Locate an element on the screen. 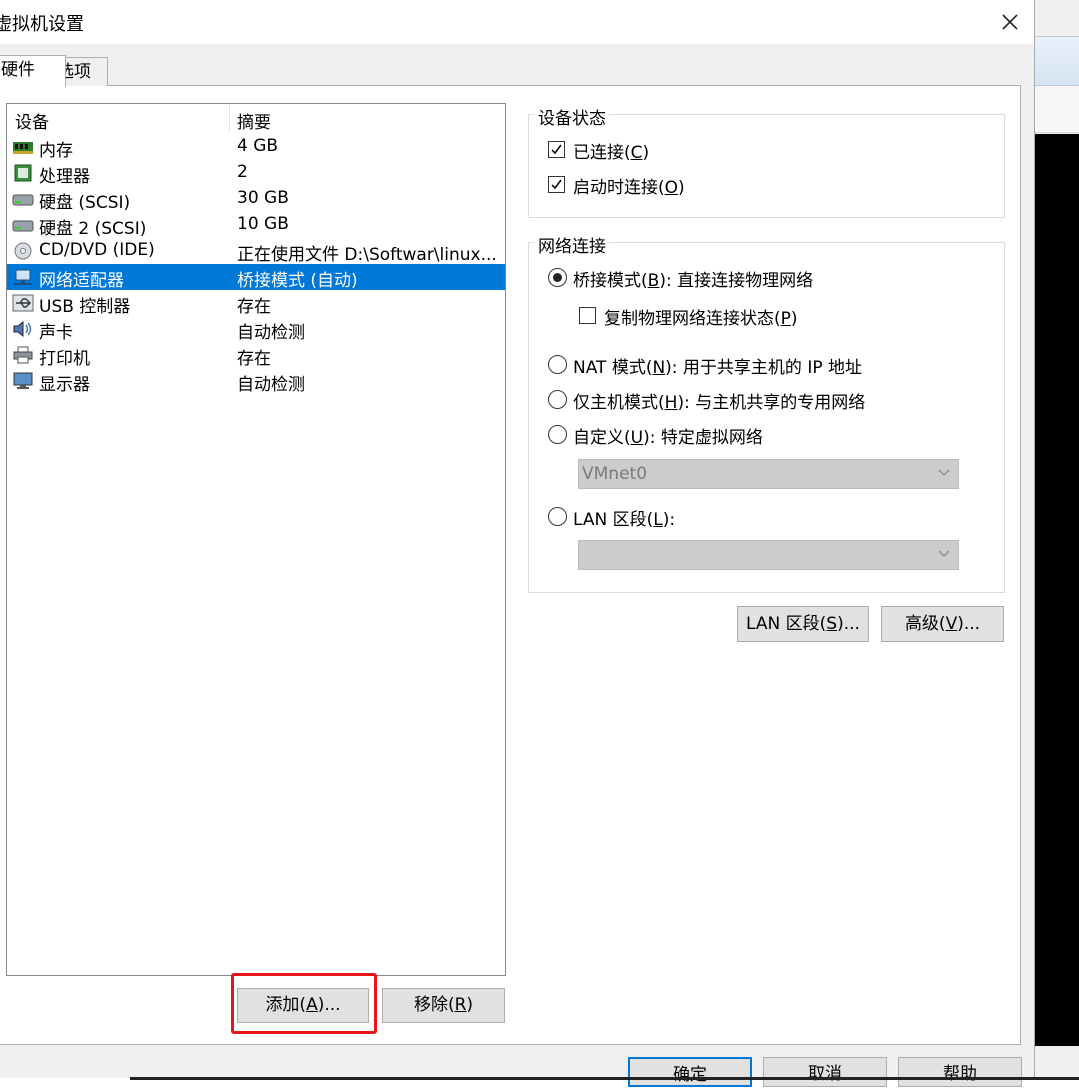  device-name: USB 控制器 is located at coordinates (85, 307).